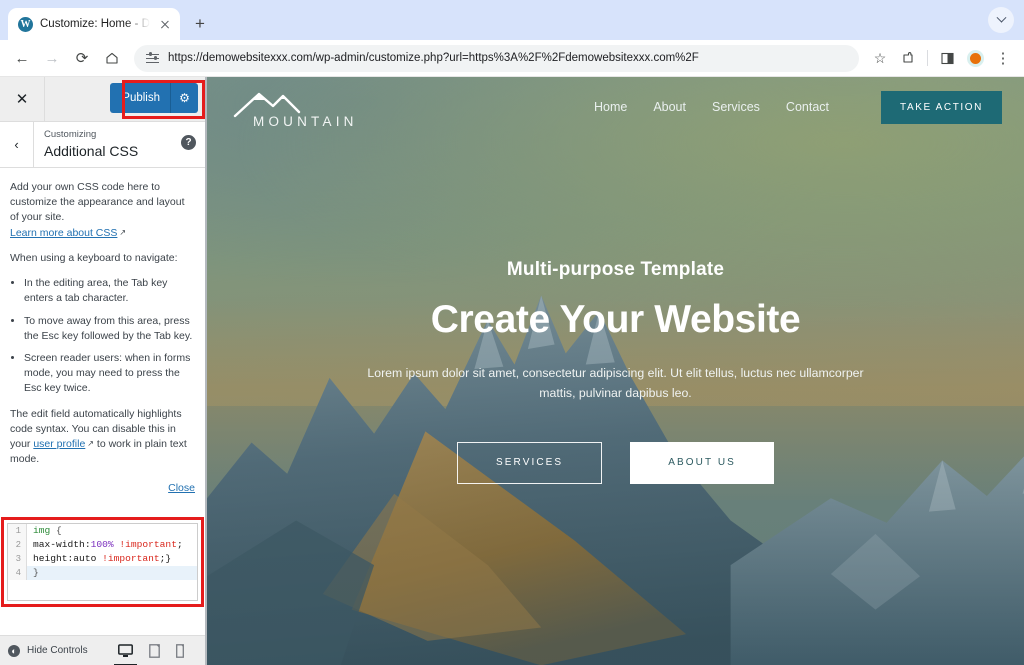  I want to click on code-text: }, so click(36, 572).